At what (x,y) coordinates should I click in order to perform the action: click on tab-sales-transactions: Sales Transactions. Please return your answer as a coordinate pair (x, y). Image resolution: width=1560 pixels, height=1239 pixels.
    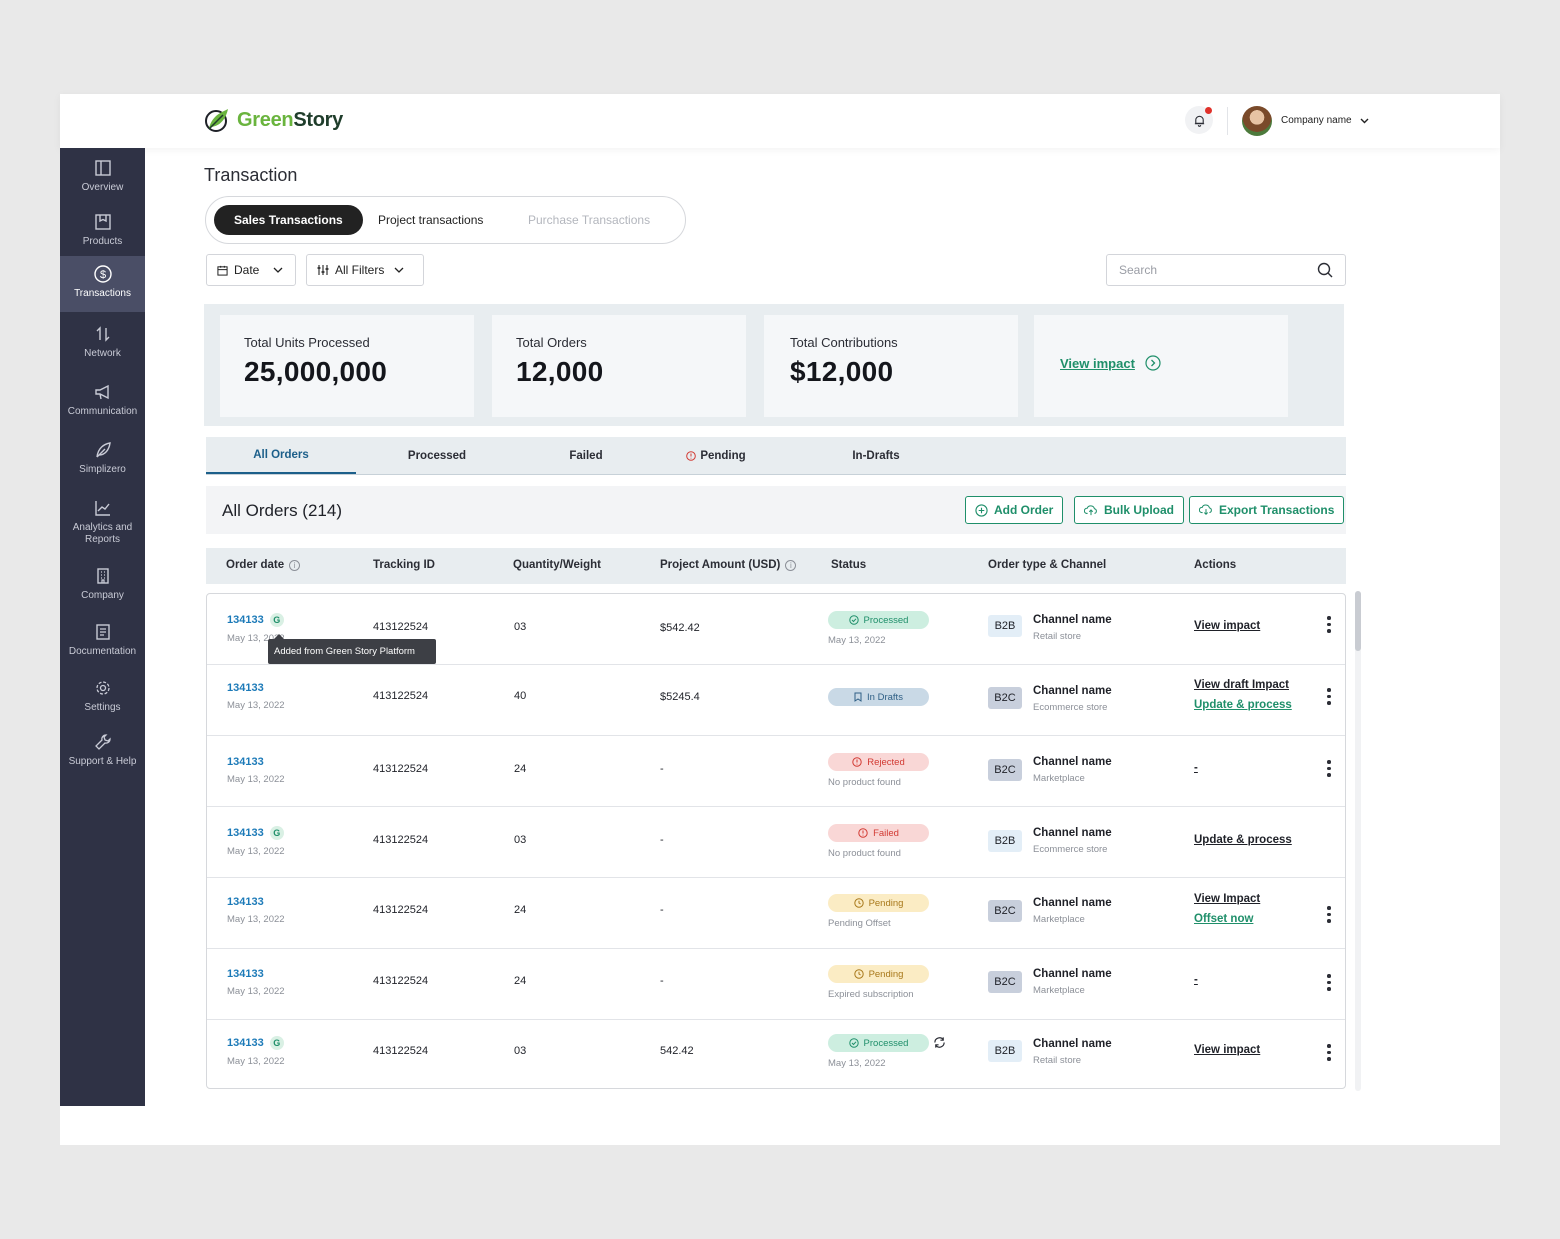
    Looking at the image, I should click on (288, 220).